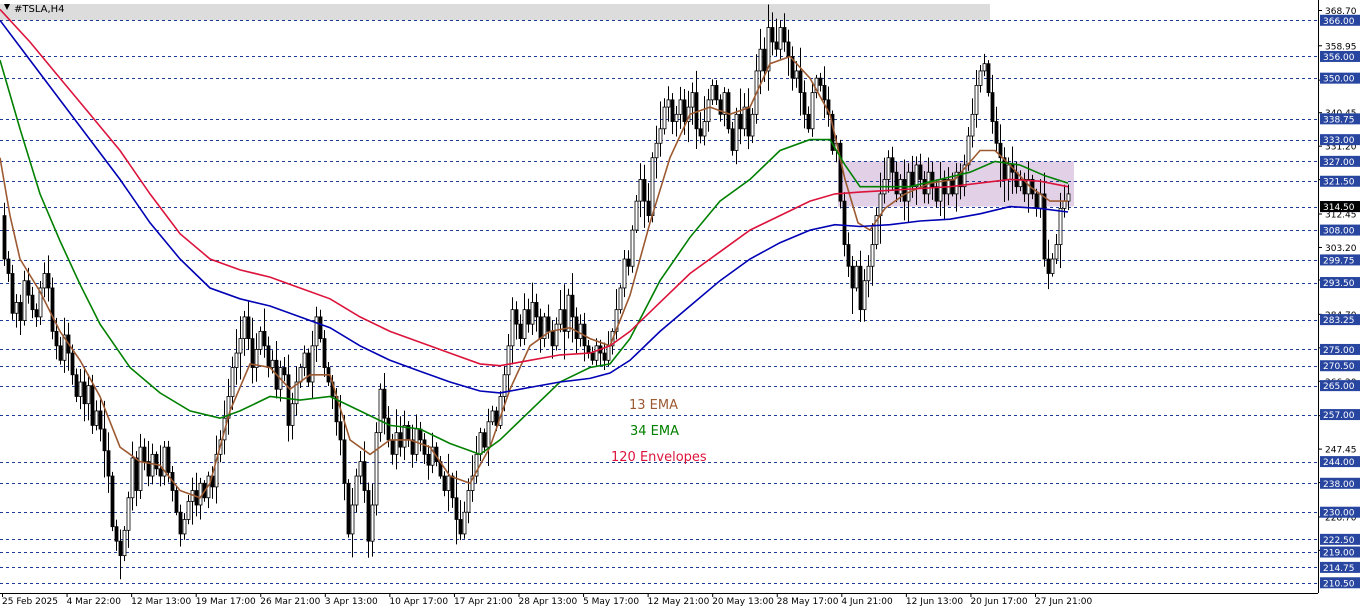 The image size is (1362, 615). What do you see at coordinates (1341, 451) in the screenshot?
I see `price-tick-label: 247.45` at bounding box center [1341, 451].